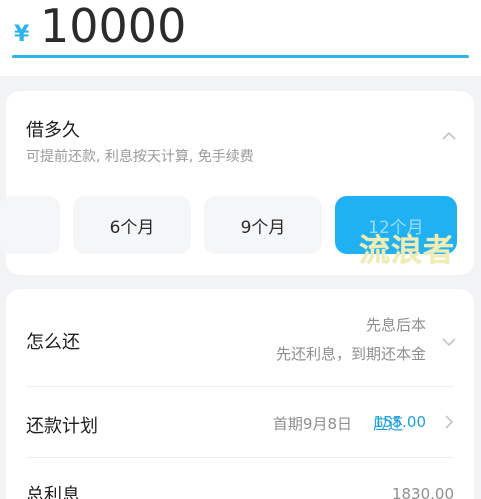 The image size is (481, 499). Describe the element at coordinates (400, 422) in the screenshot. I see `repayment-due-amount: 155.00` at that location.